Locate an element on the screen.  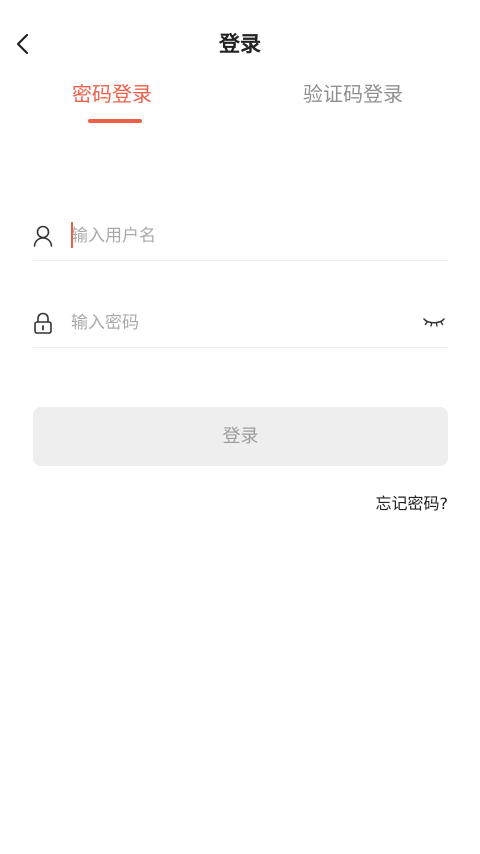
text-caret is located at coordinates (72, 235).